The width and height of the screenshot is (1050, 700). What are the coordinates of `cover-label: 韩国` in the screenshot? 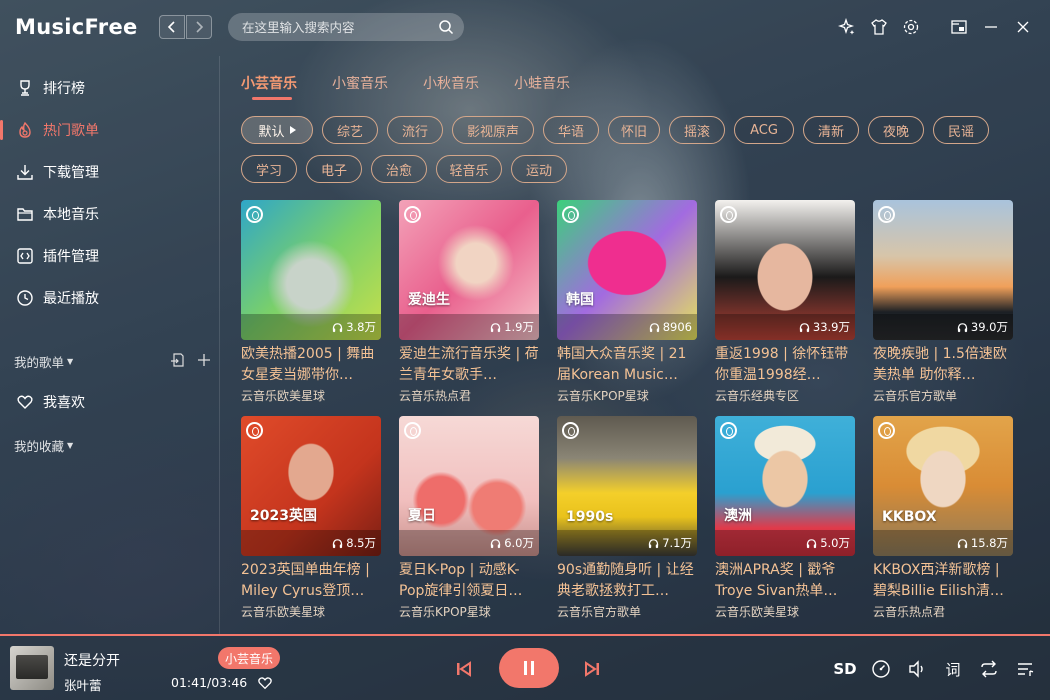 It's located at (580, 300).